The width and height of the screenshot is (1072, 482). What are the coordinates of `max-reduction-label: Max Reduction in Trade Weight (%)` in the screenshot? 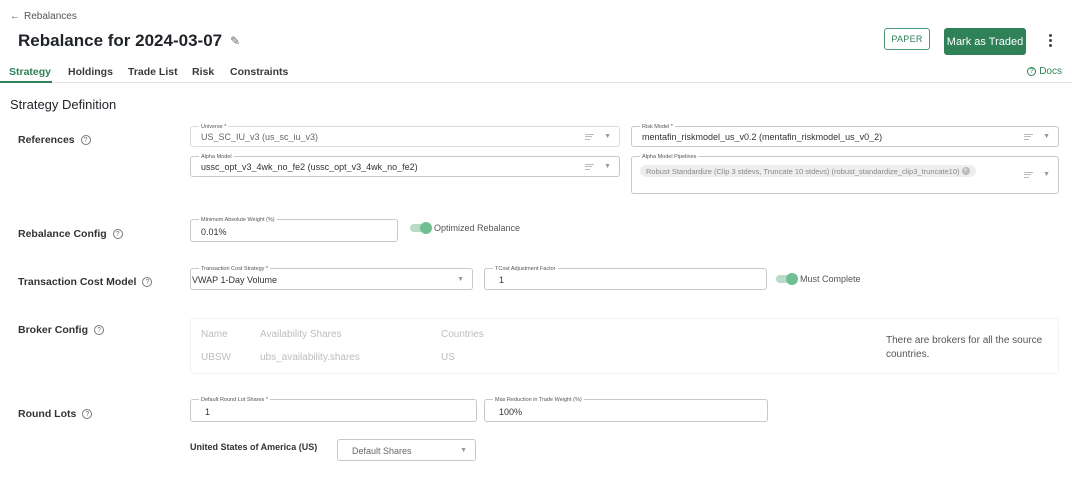 It's located at (538, 400).